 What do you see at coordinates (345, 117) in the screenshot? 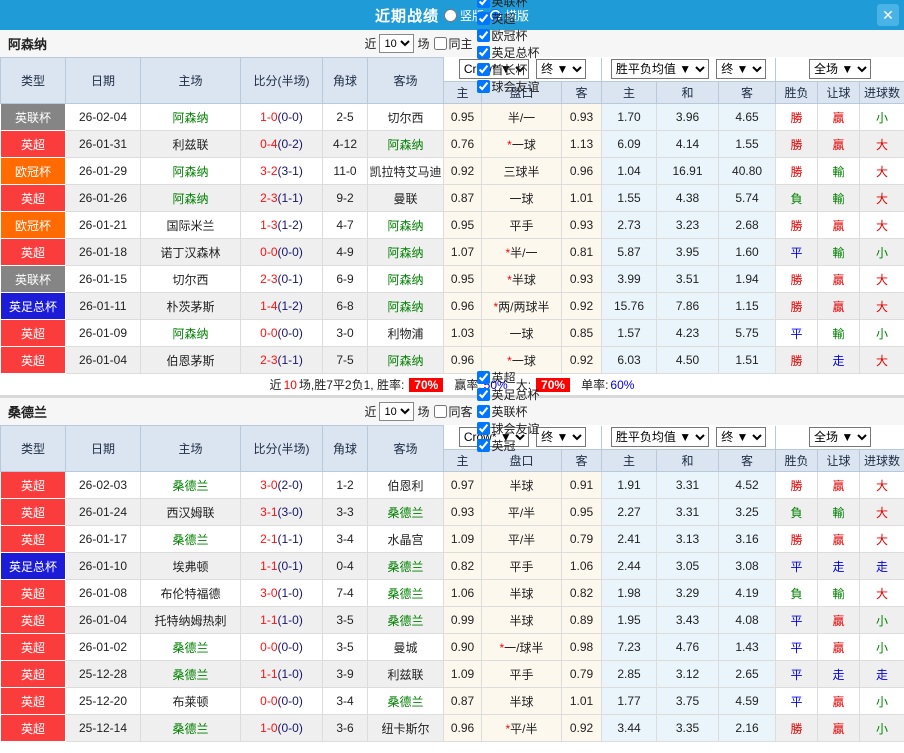
I see `corner-cell: 2-5` at bounding box center [345, 117].